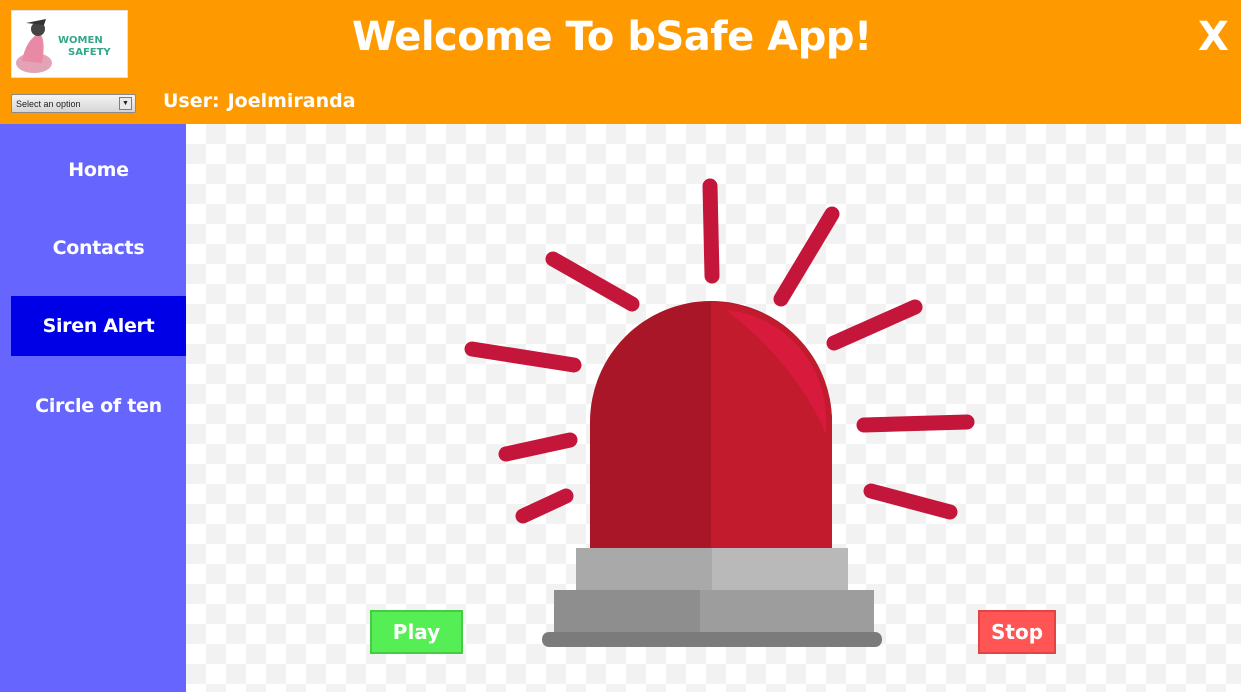 The width and height of the screenshot is (1241, 692). What do you see at coordinates (612, 37) in the screenshot?
I see `page-title: Welcome To bSafe App!` at bounding box center [612, 37].